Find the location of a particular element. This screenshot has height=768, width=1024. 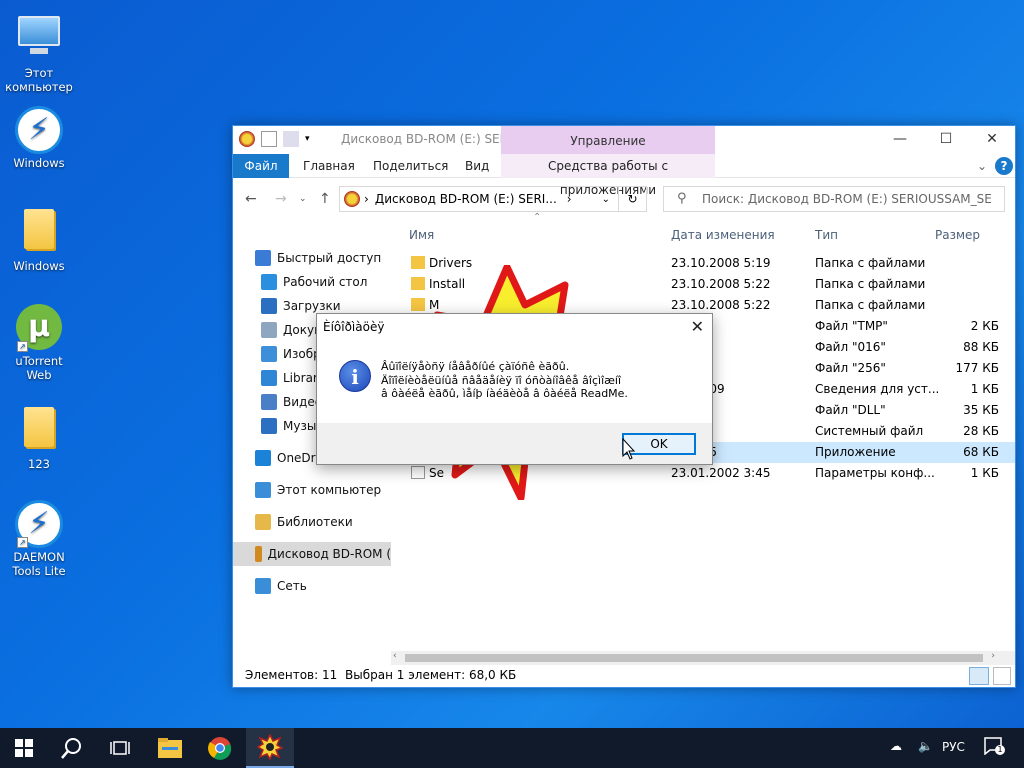

close-button: ✕ is located at coordinates (992, 140).